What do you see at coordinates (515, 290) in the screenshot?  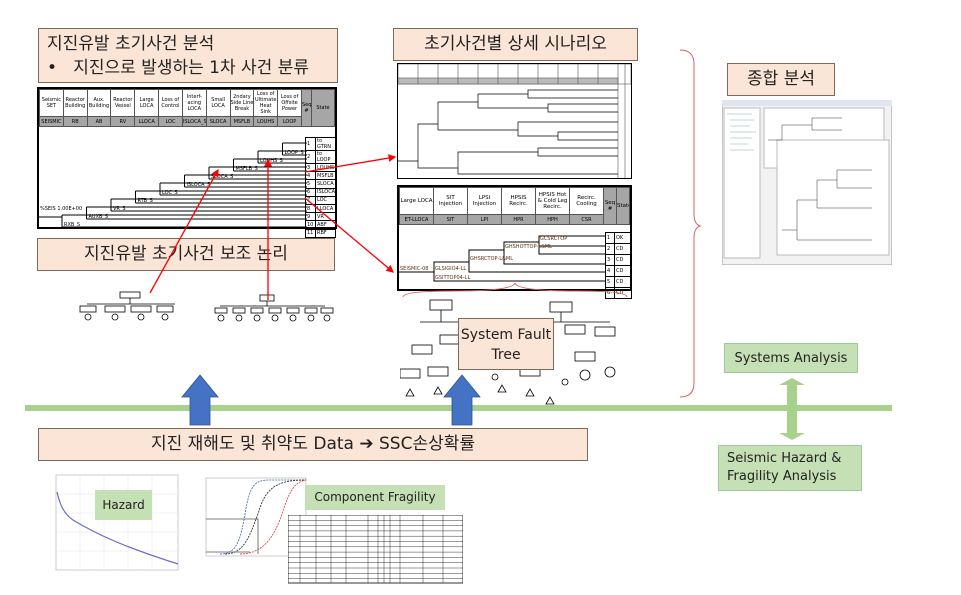 I see `scenario-brace` at bounding box center [515, 290].